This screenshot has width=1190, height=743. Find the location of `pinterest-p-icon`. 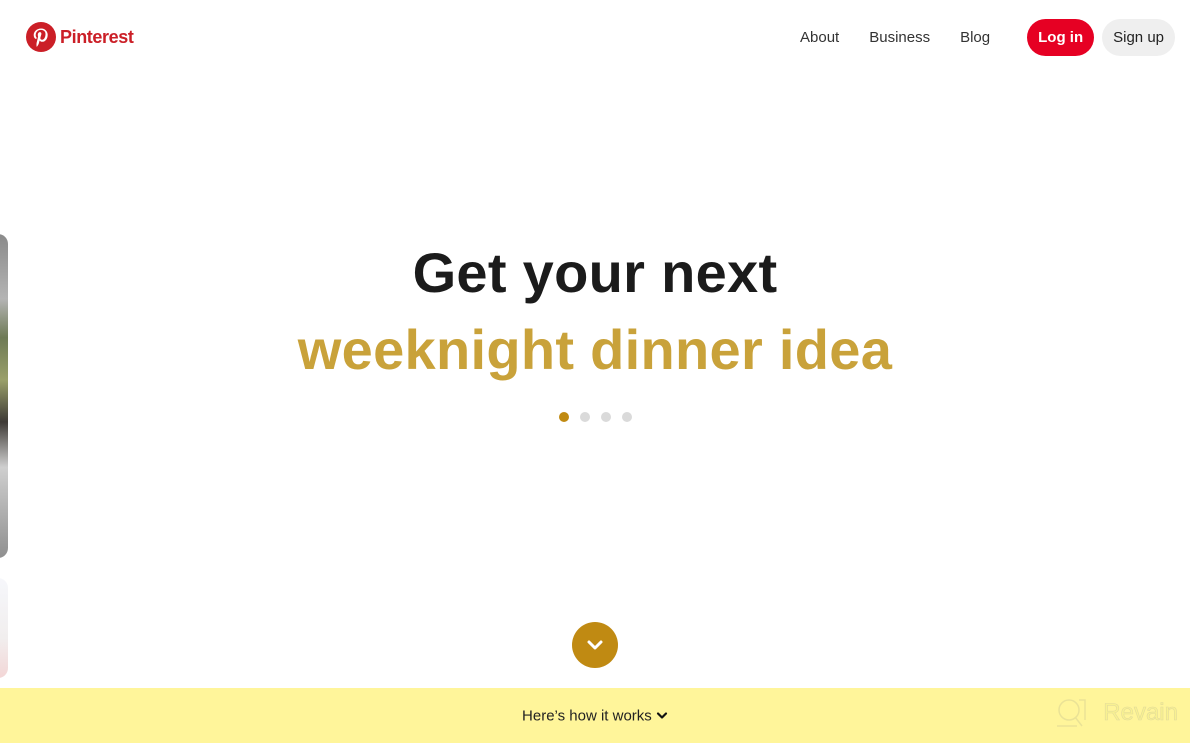

pinterest-p-icon is located at coordinates (41, 37).